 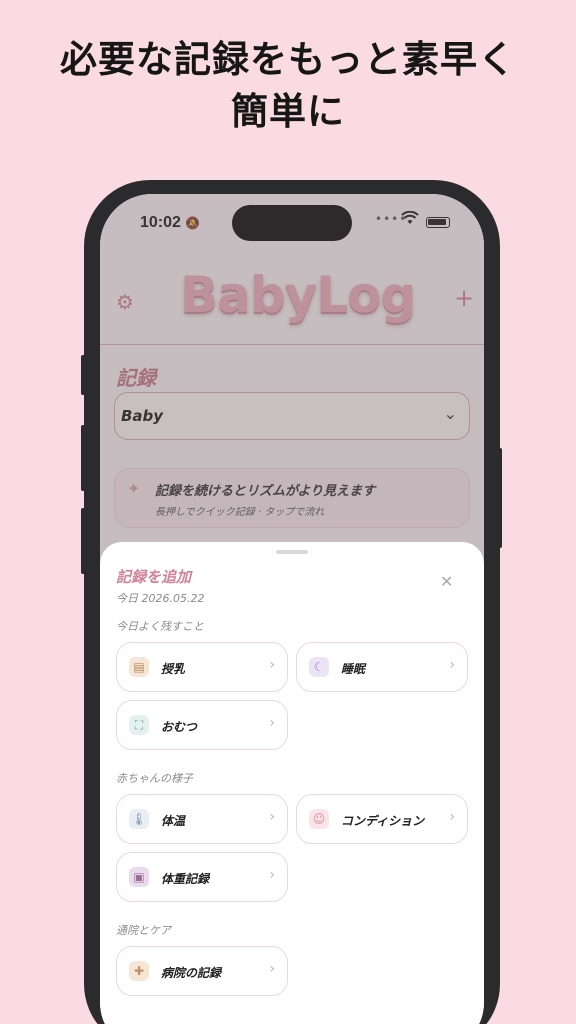 I want to click on record-card-hospital: ✚ 病院の記録 ›, so click(x=202, y=971).